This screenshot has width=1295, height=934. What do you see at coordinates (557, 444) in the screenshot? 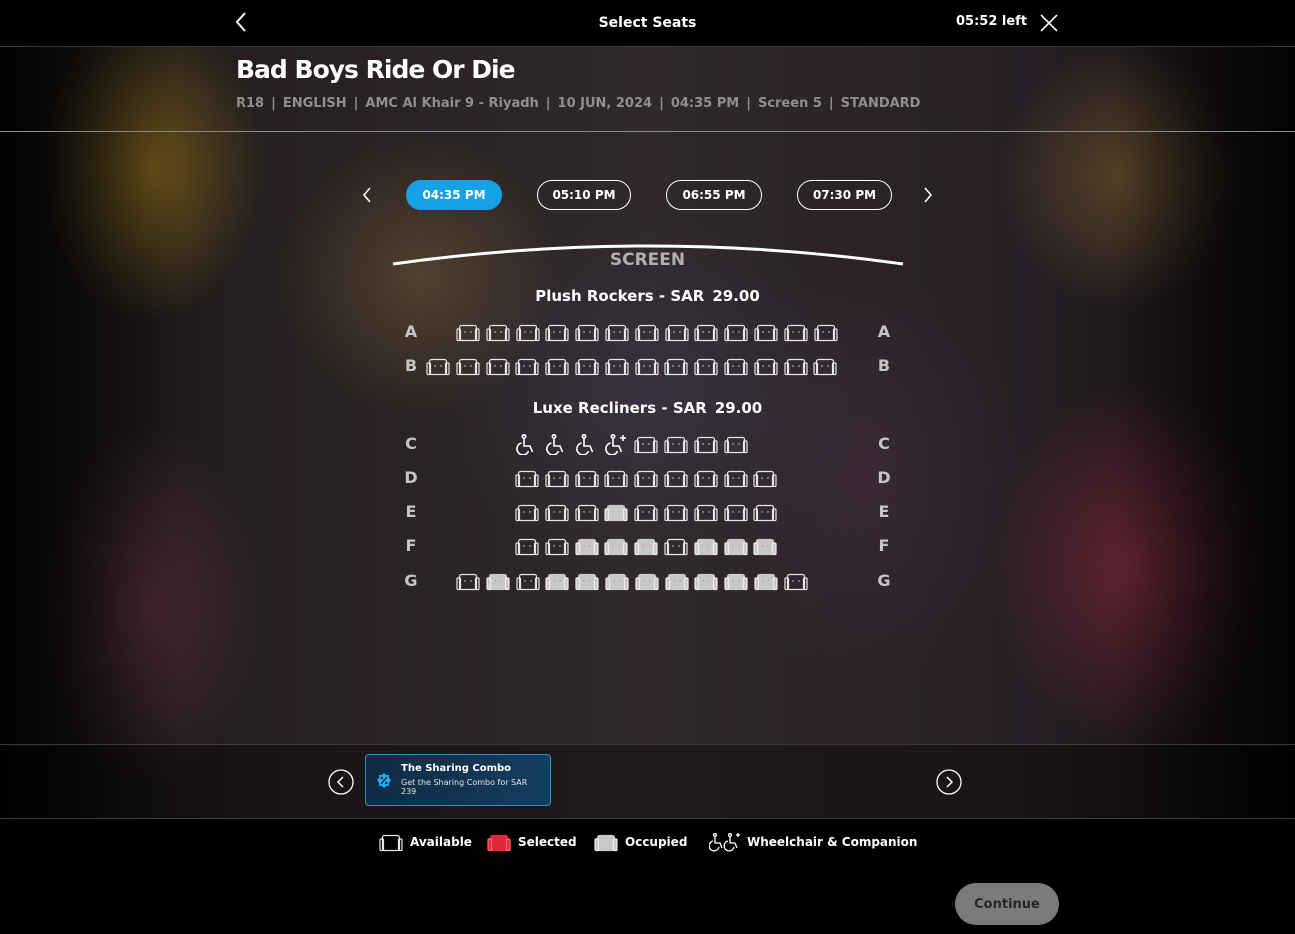
I see `wheelchair-seat-c2` at bounding box center [557, 444].